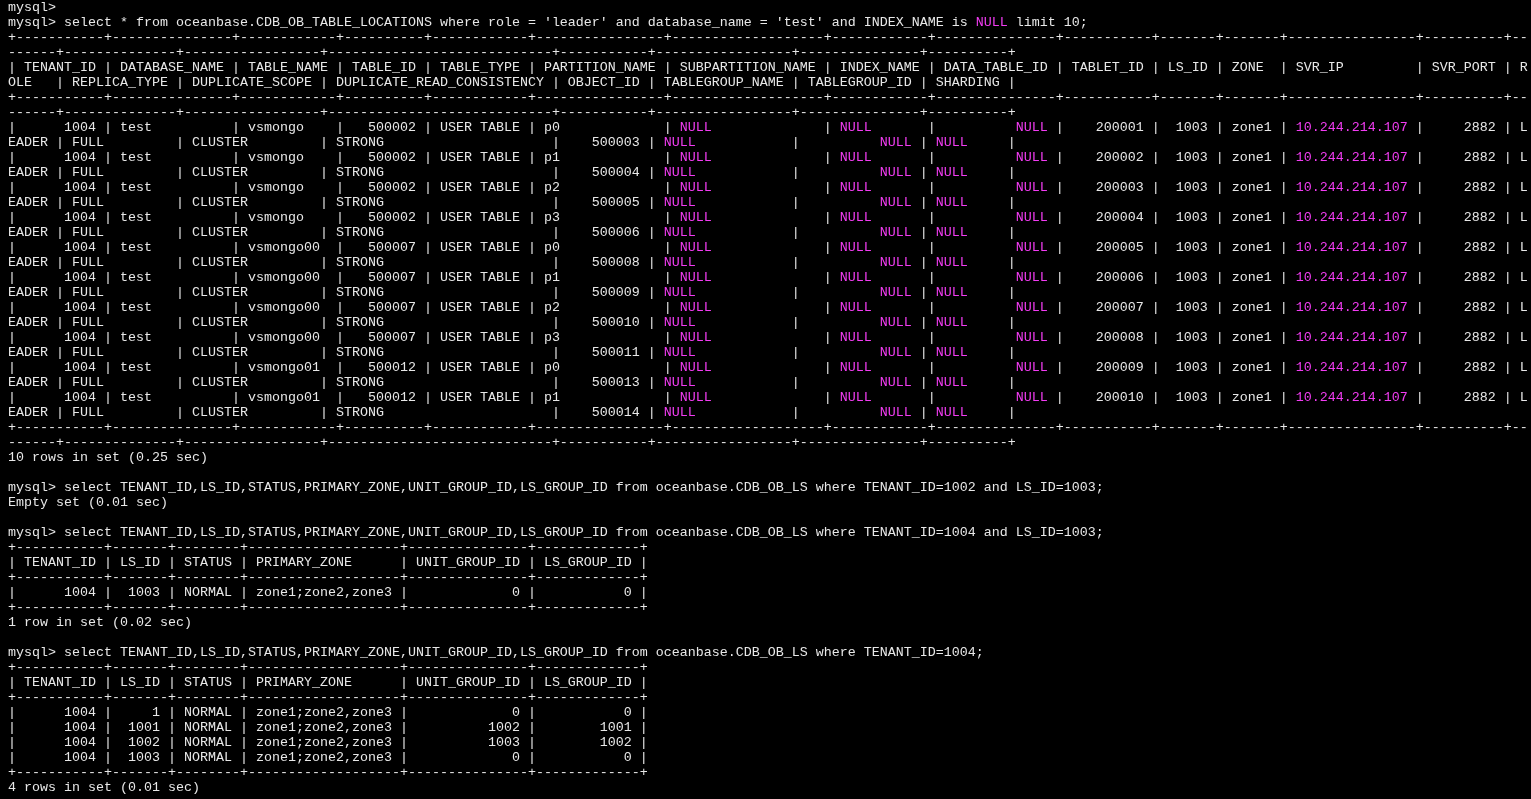  I want to click on terminal-line: | 1004 | test | vsmongo00 | 500007 | USER TABLE | p0 | NULL | NULL | NULL | 200005 | 1003 | zone1 | 10.244.214.107 | 2882 | L, so click(768, 247).